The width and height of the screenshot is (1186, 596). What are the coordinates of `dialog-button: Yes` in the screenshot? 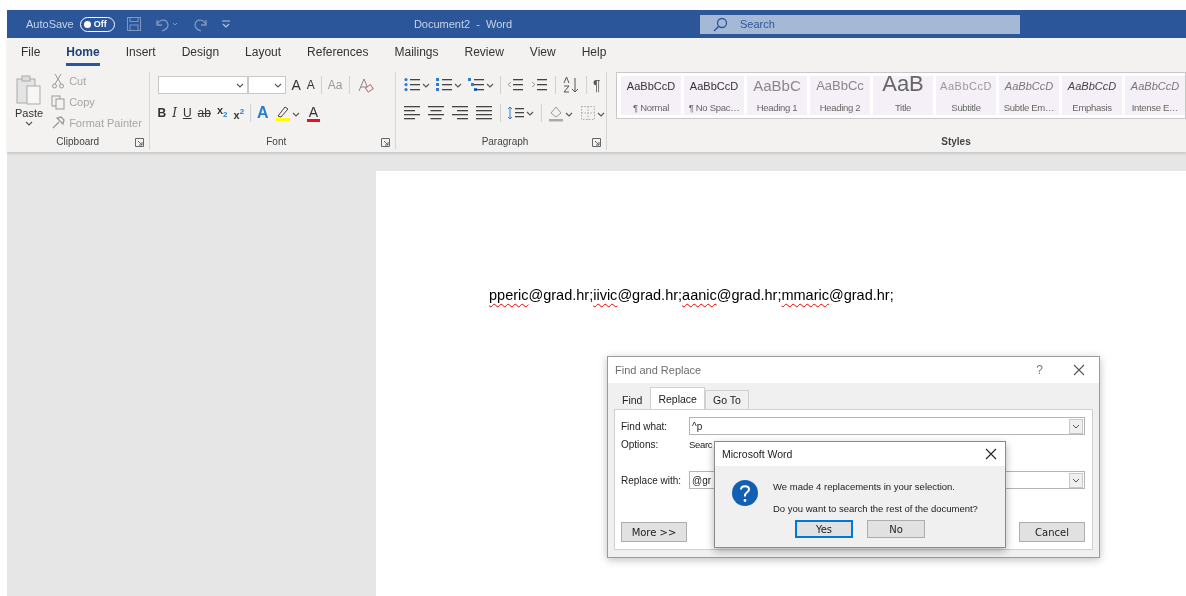 It's located at (824, 529).